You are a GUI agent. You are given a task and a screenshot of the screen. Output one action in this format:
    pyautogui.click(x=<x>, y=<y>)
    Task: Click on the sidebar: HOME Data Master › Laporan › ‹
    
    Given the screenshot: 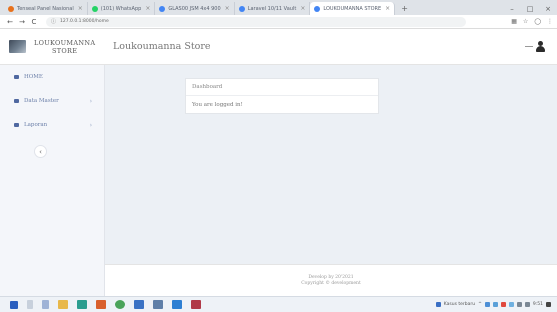 What is the action you would take?
    pyautogui.click(x=52, y=180)
    